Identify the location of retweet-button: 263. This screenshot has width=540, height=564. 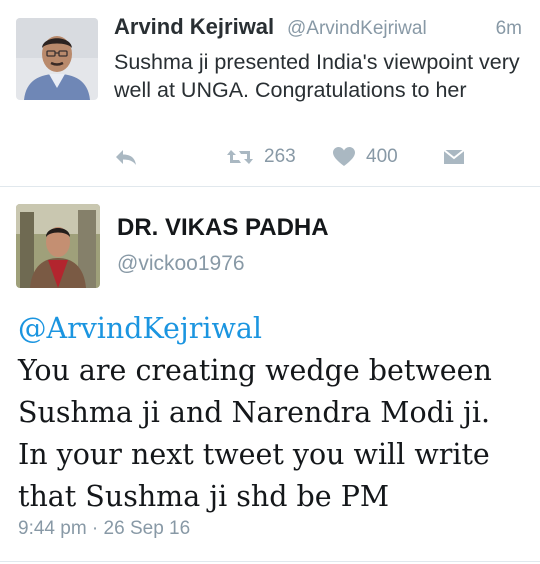
(261, 157).